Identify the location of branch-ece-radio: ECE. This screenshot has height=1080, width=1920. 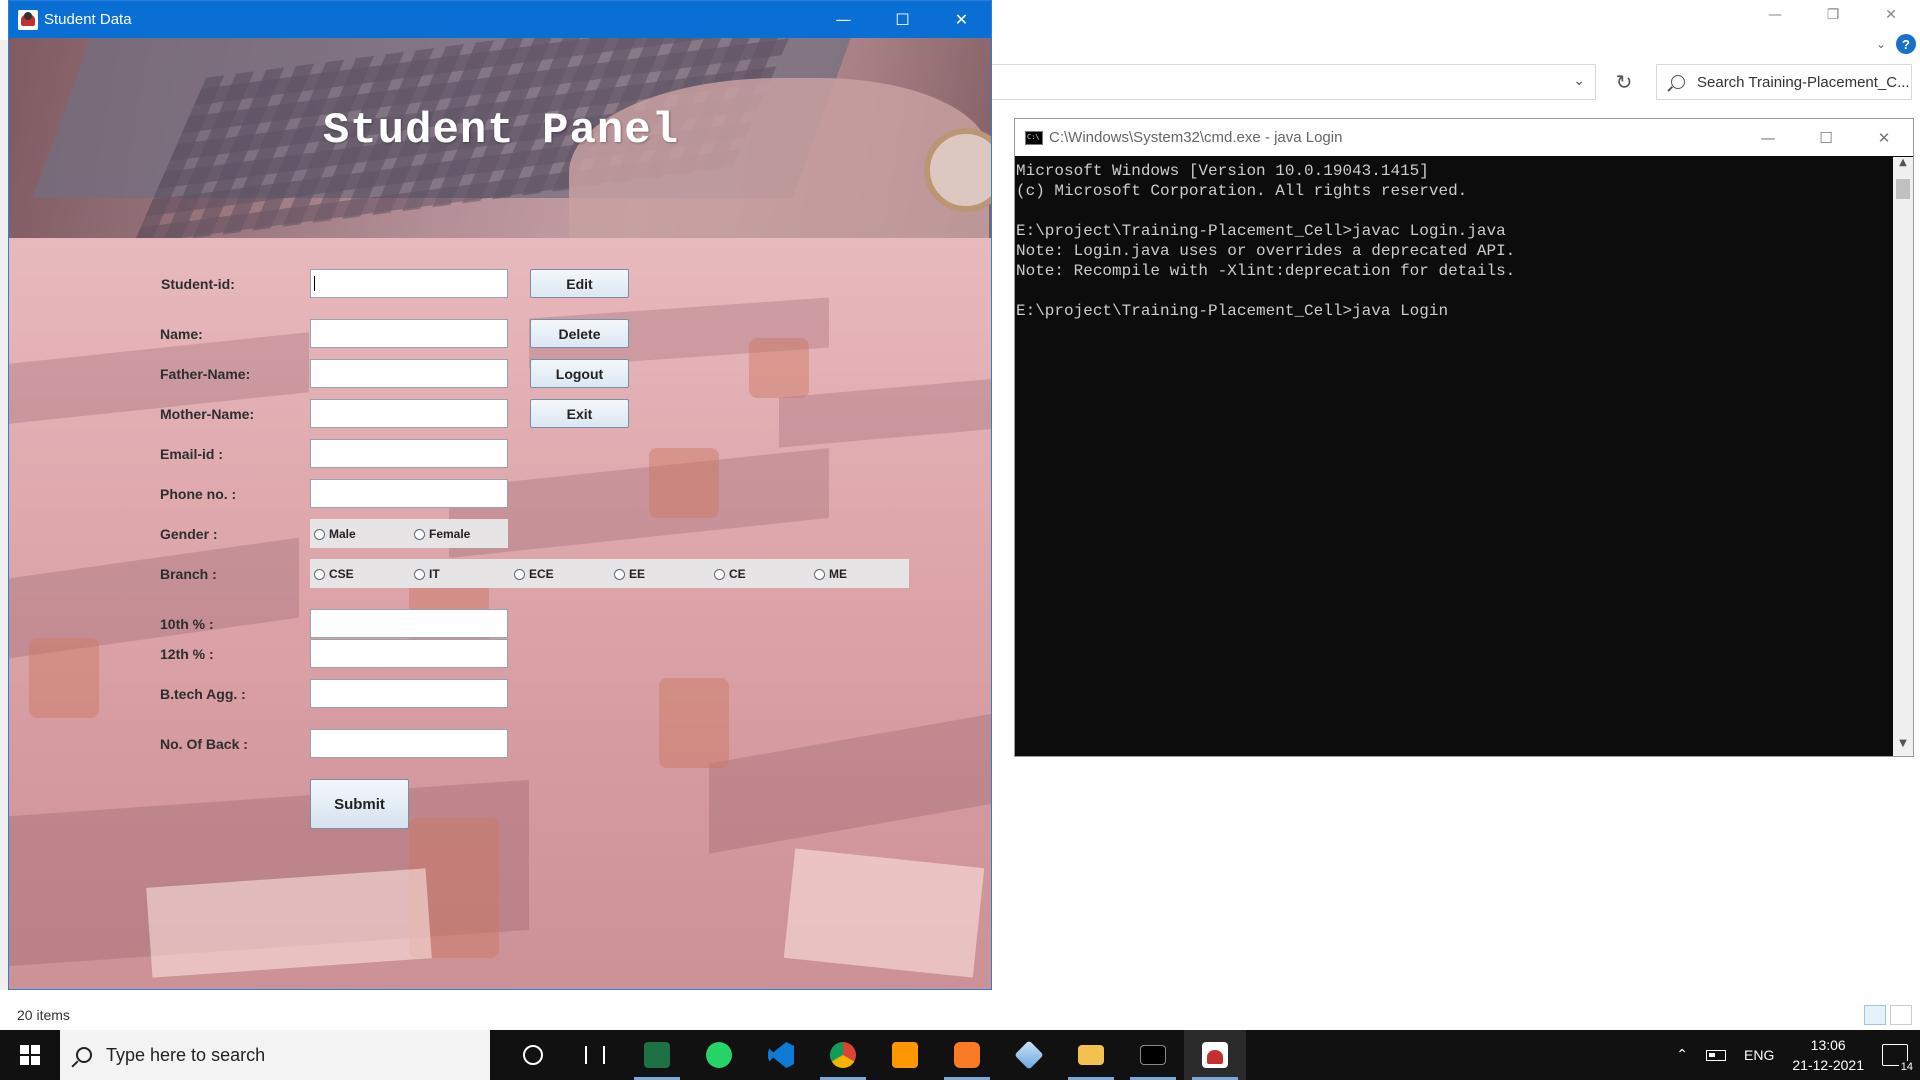
(534, 574).